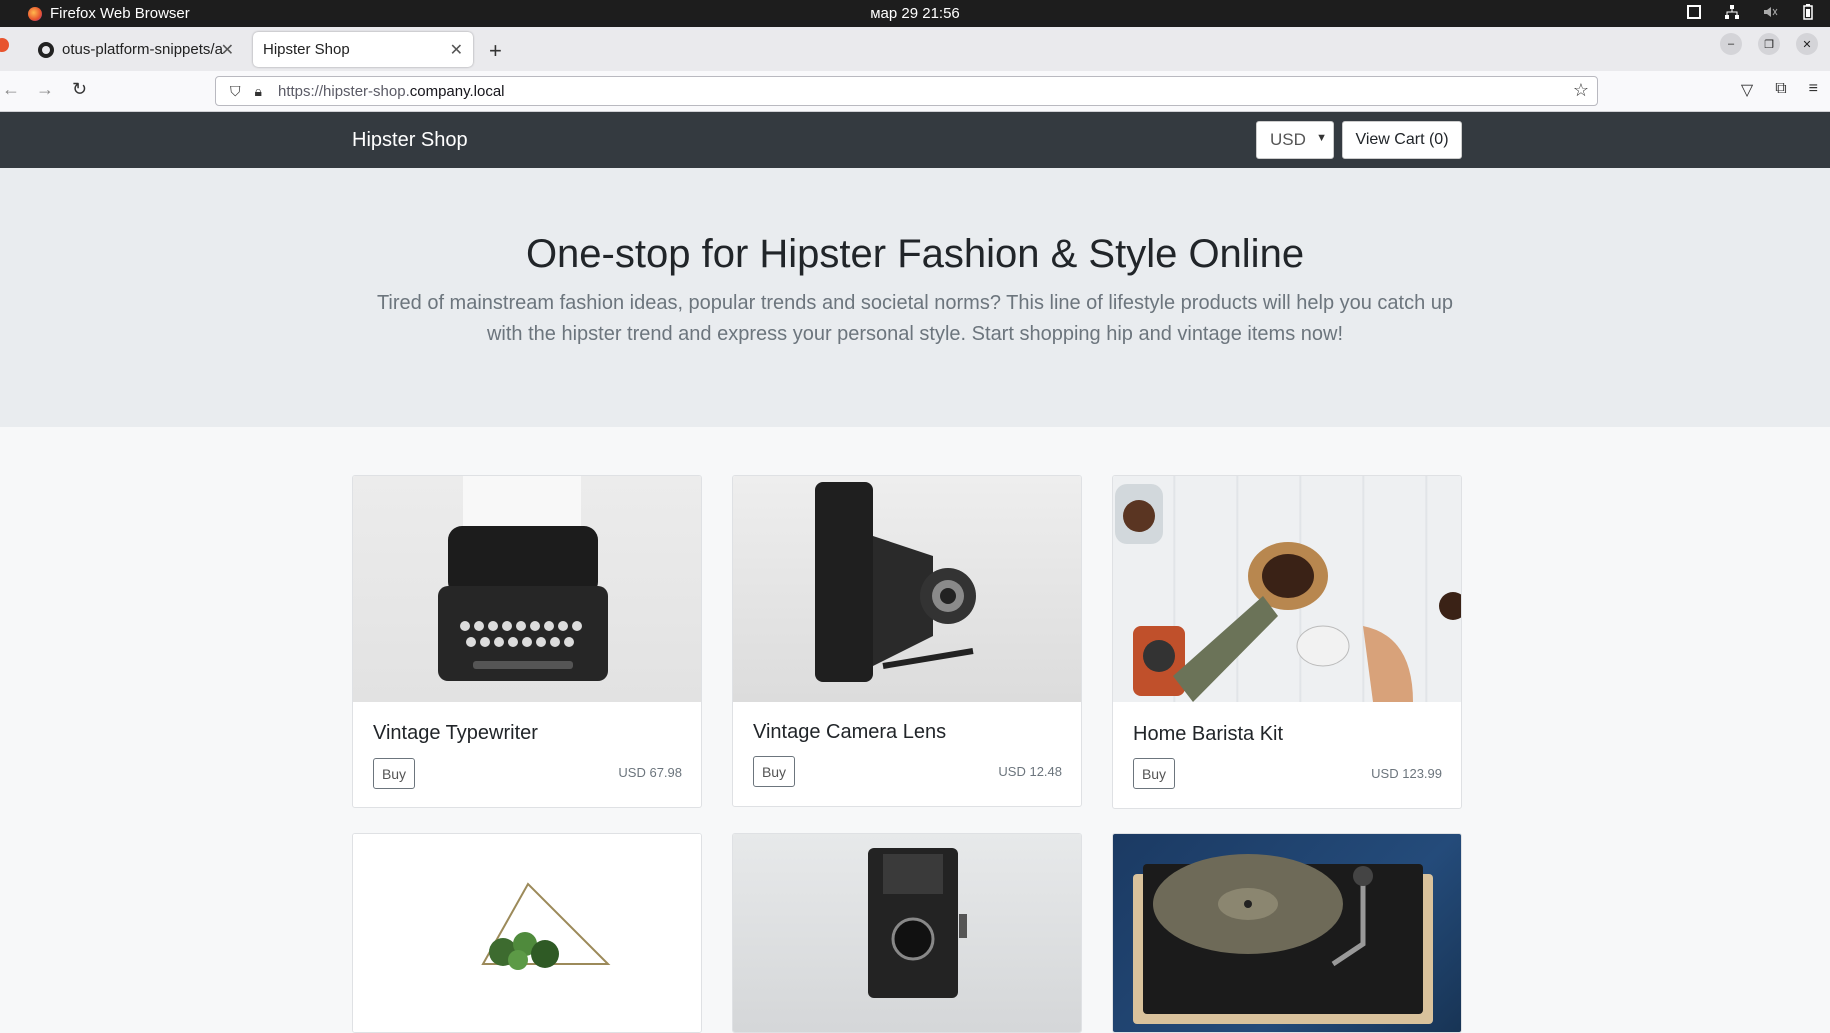  Describe the element at coordinates (1406, 773) in the screenshot. I see `product-price: USD 123.99` at that location.